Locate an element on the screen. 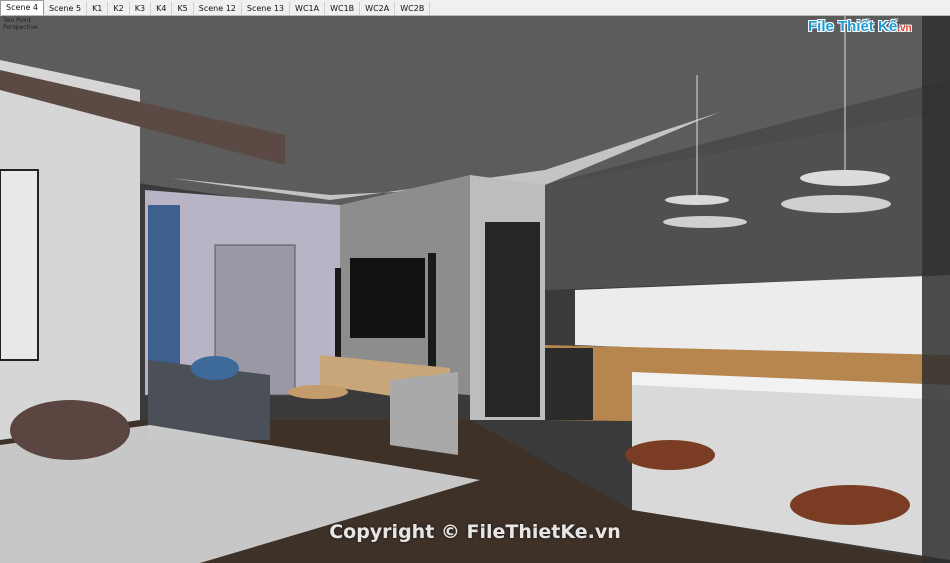  television is located at coordinates (387, 298).